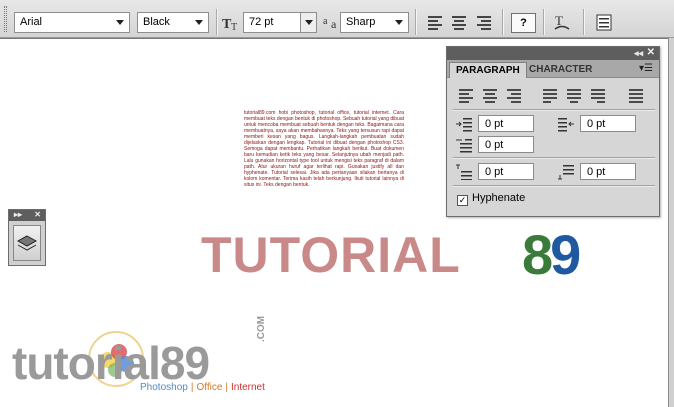  Describe the element at coordinates (604, 22) in the screenshot. I see `palettes-icon` at that location.